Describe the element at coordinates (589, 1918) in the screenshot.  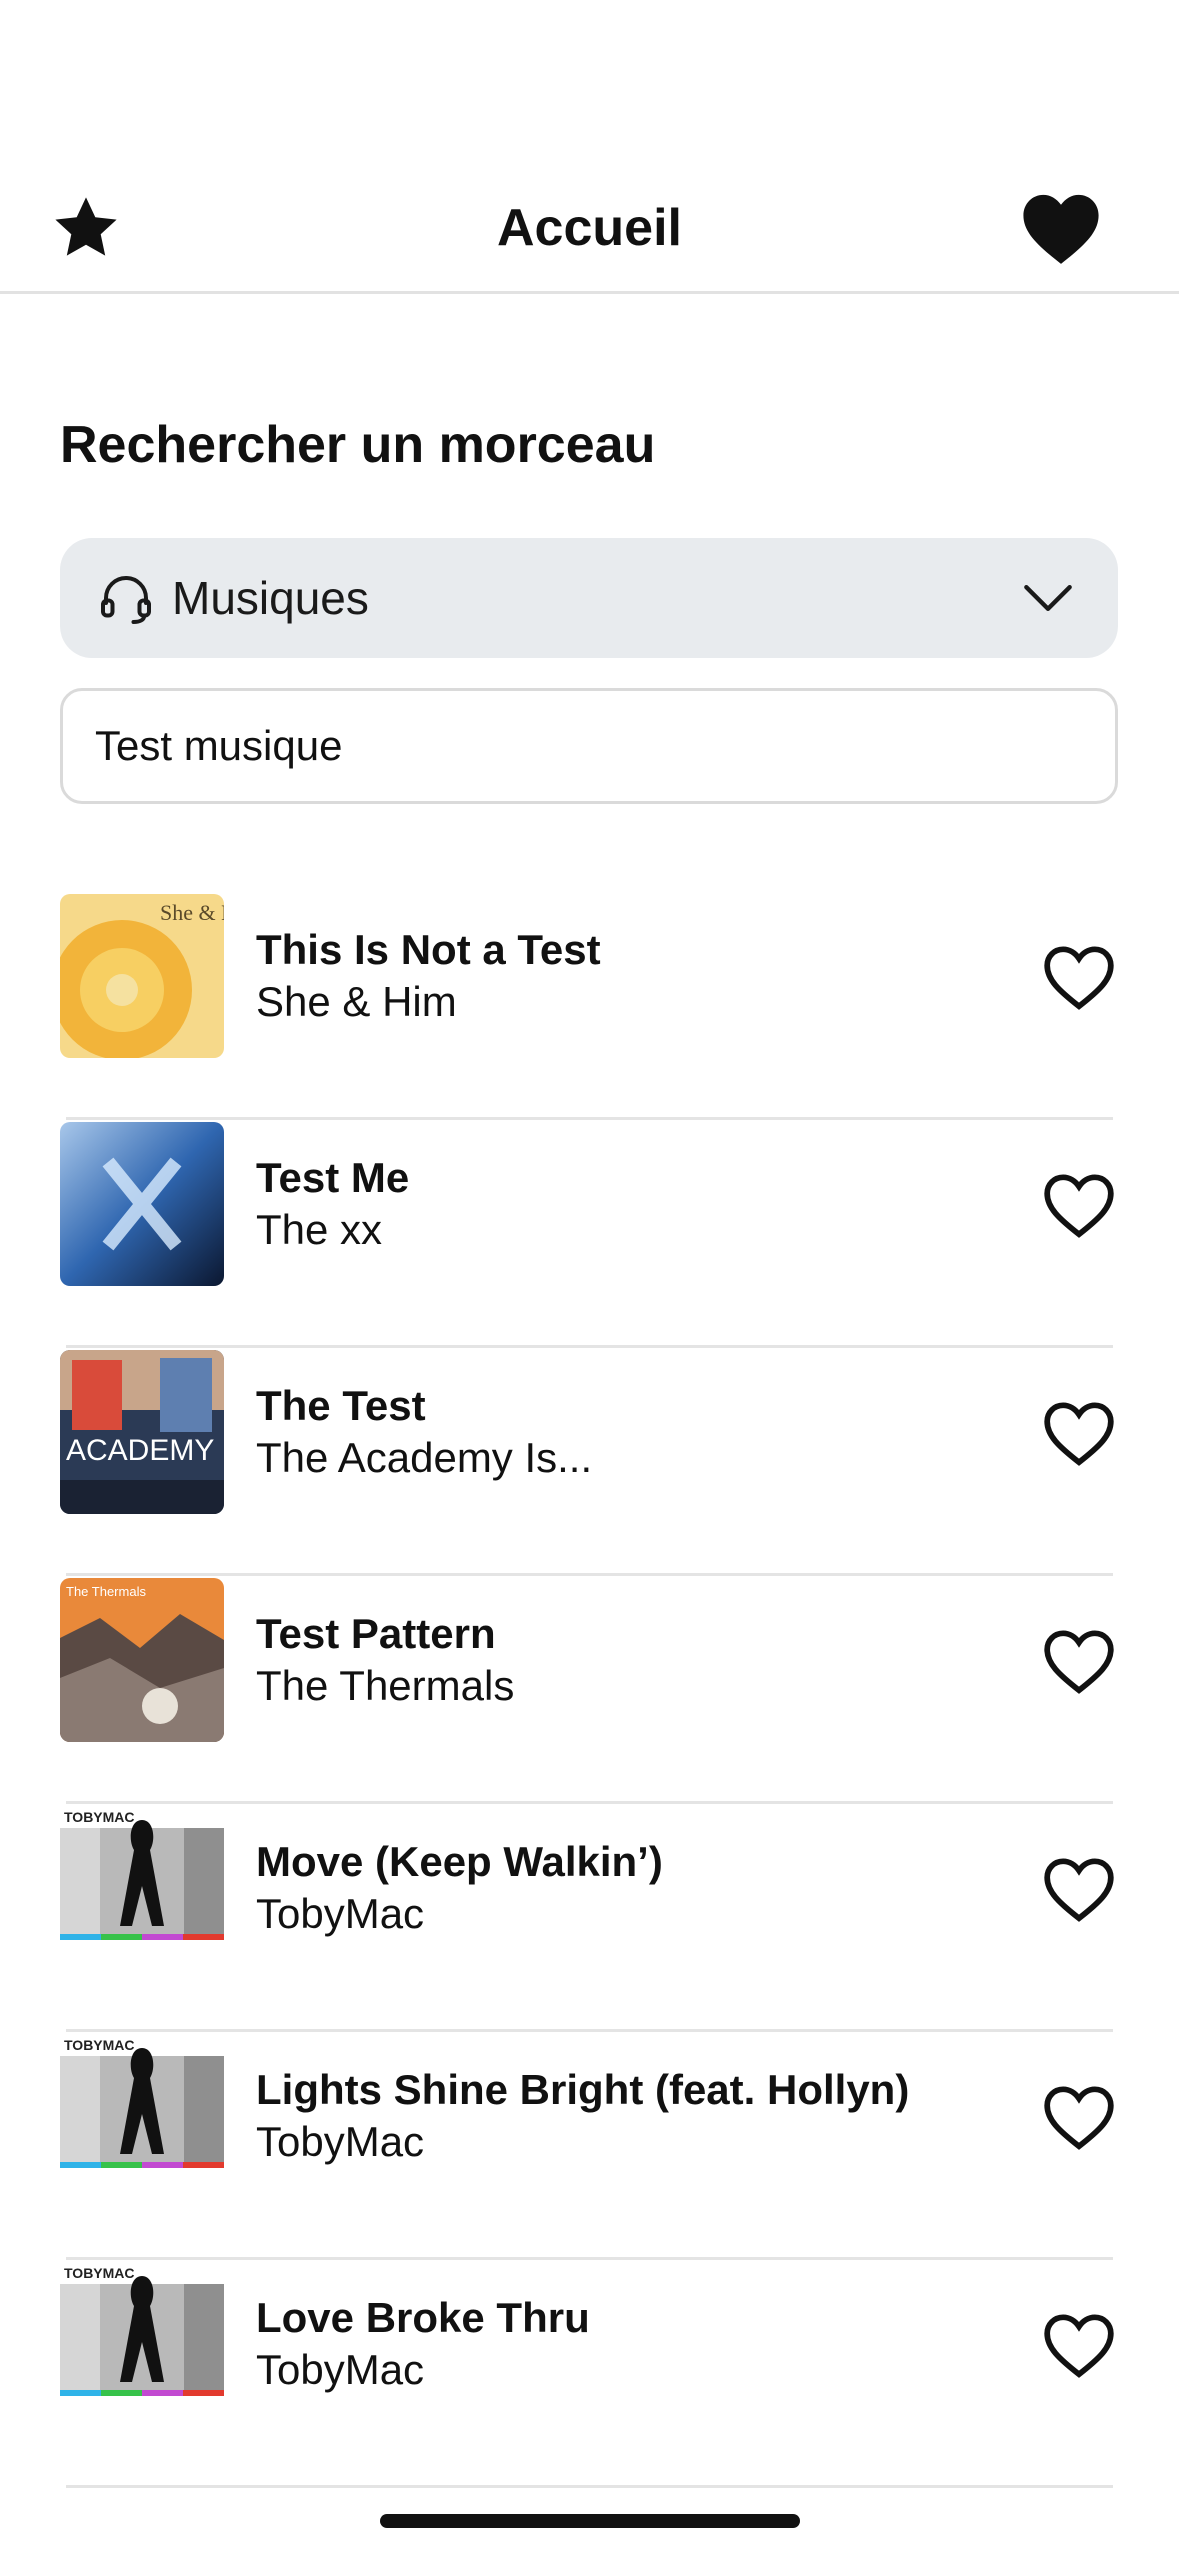
I see `result-row: TOBYMAC Move (Keep Walkin’) TobyMac` at that location.